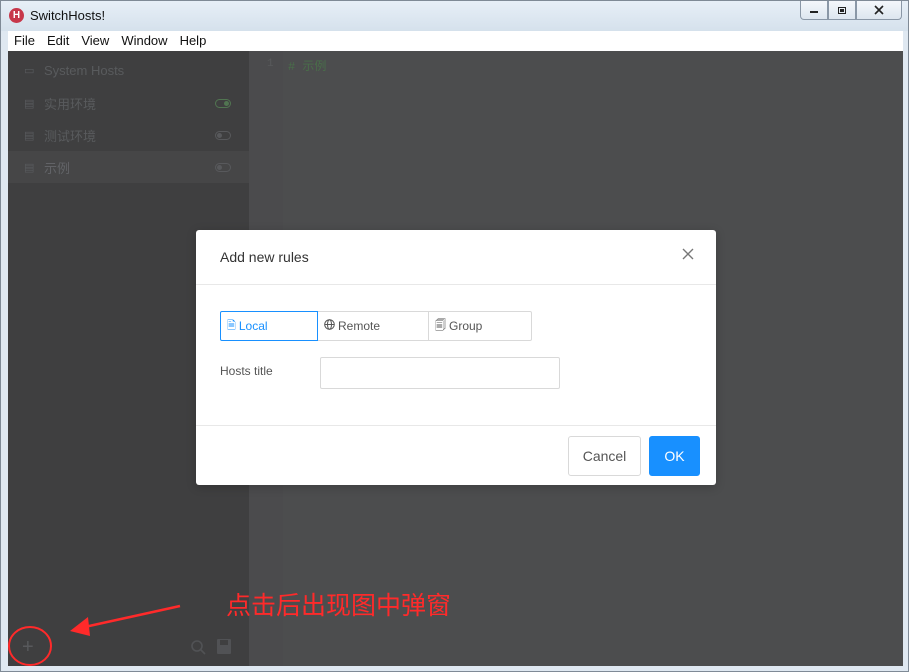 Image resolution: width=909 pixels, height=672 pixels. I want to click on menu-file: File, so click(24, 41).